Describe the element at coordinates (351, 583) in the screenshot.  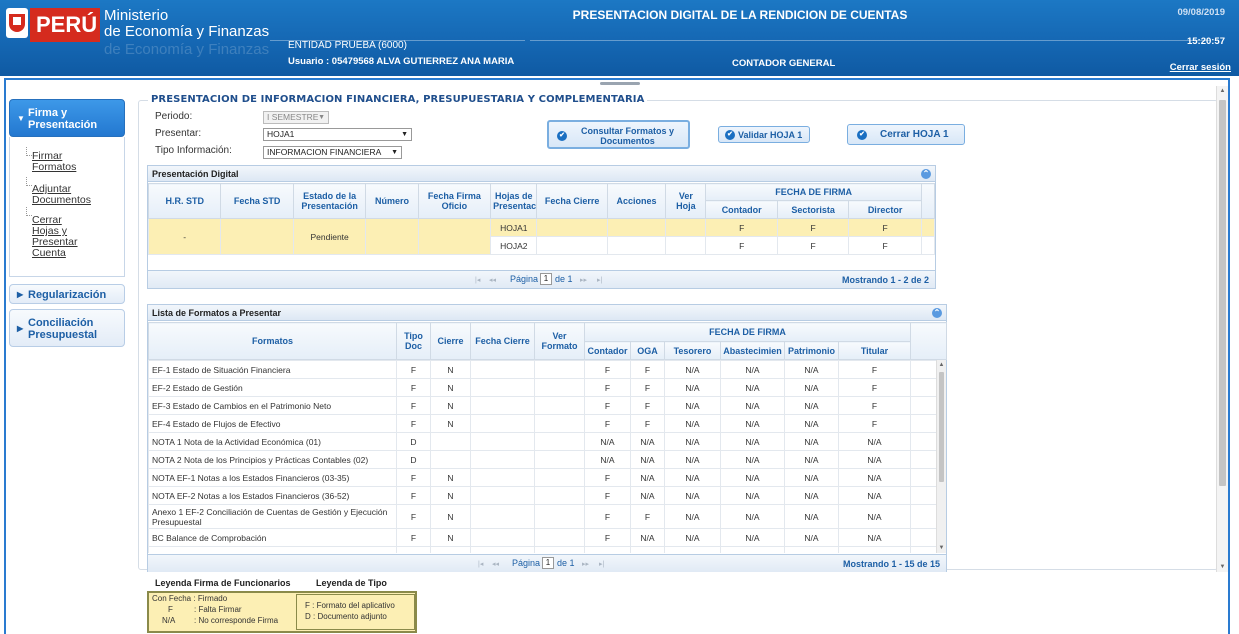
I see `legend-tipo-title: Leyenda de Tipo` at that location.